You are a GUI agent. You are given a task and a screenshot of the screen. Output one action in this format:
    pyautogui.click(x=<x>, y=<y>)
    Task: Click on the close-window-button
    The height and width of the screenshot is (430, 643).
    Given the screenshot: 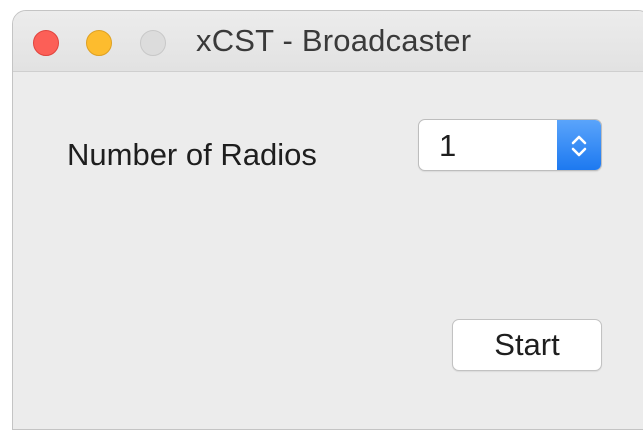 What is the action you would take?
    pyautogui.click(x=46, y=43)
    